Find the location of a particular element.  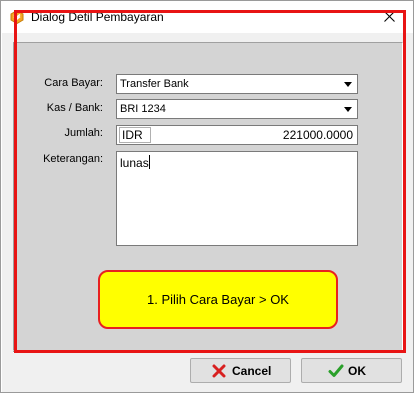

cancel-button-label: Cancel is located at coordinates (252, 371).